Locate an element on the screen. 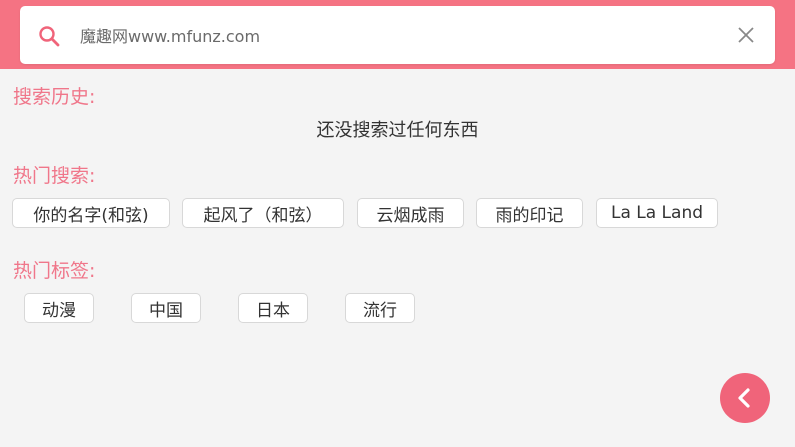 The width and height of the screenshot is (795, 447). back-button is located at coordinates (745, 398).